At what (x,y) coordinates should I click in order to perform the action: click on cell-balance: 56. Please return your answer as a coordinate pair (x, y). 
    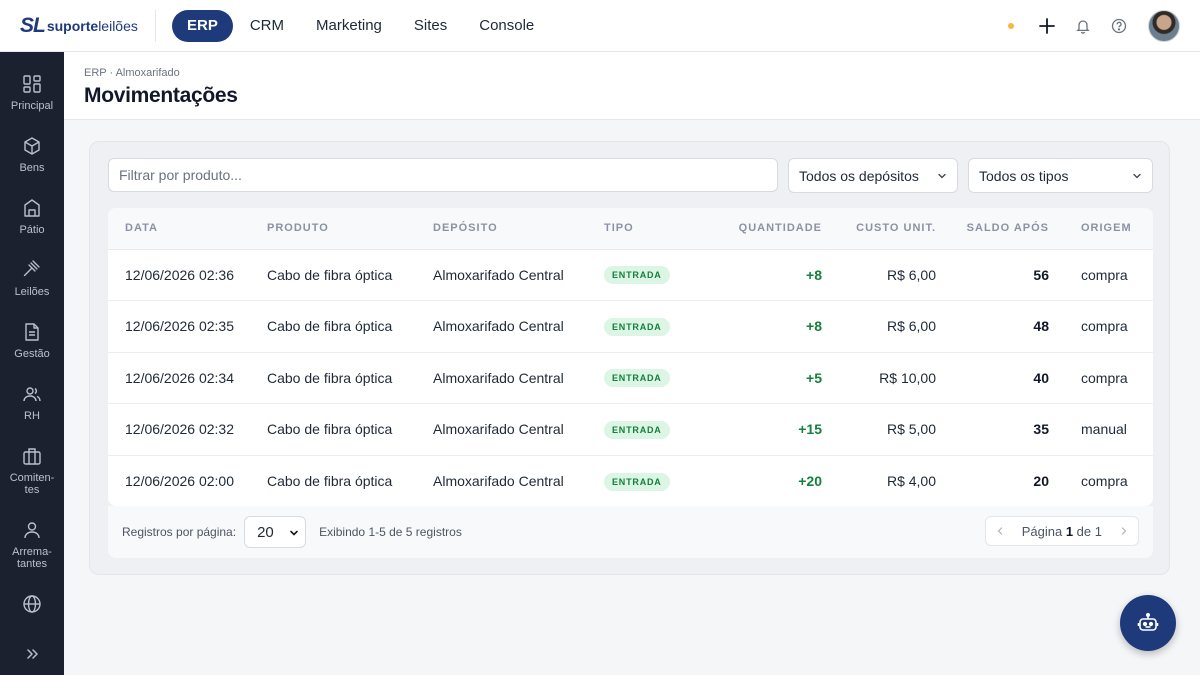
    Looking at the image, I should click on (1041, 274).